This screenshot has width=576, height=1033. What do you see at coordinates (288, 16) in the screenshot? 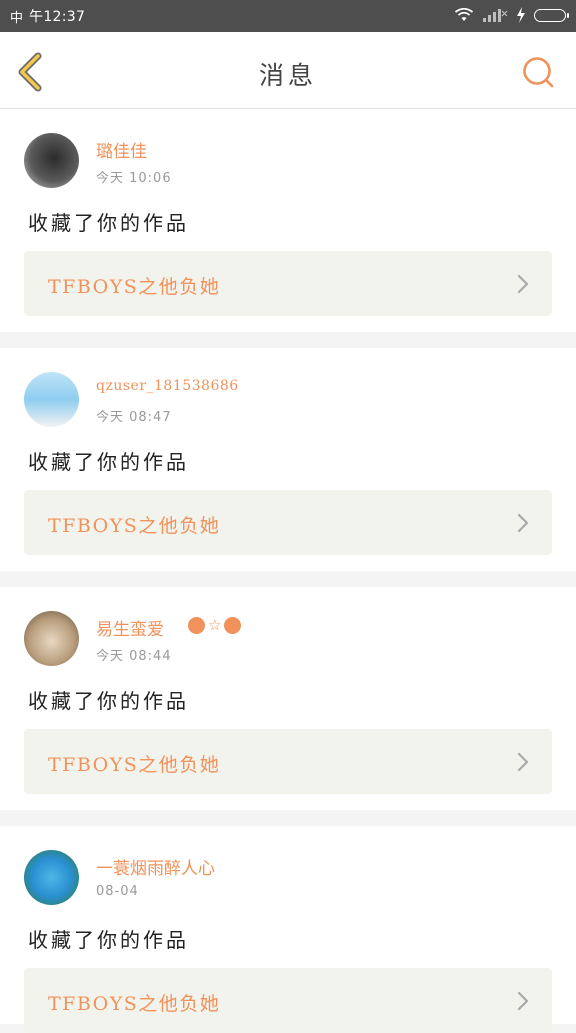
I see `status-bar: 中 午12:37` at bounding box center [288, 16].